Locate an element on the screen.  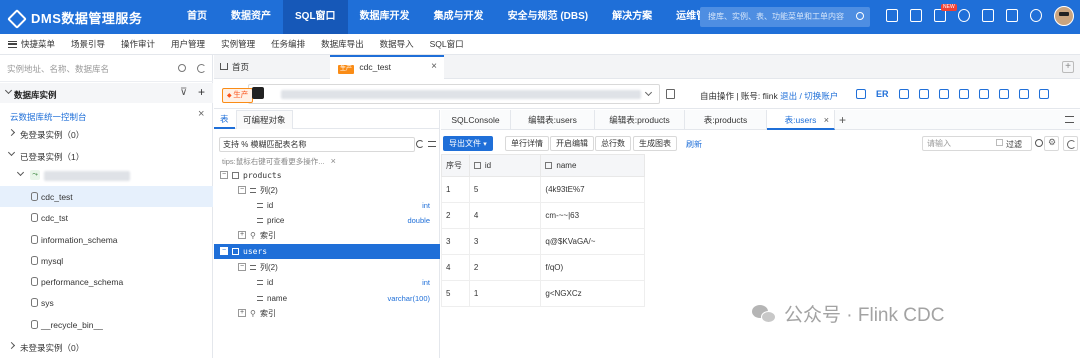
table-search-input: 支持 % 模糊匹配表名称 is located at coordinates (317, 144).